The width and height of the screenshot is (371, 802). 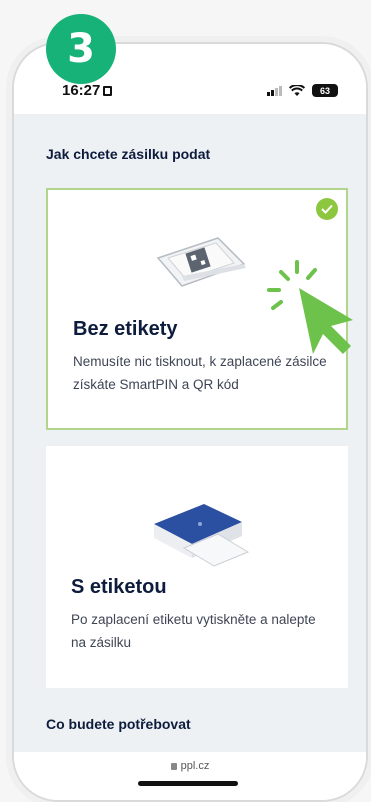 What do you see at coordinates (202, 535) in the screenshot?
I see `printer-illustration` at bounding box center [202, 535].